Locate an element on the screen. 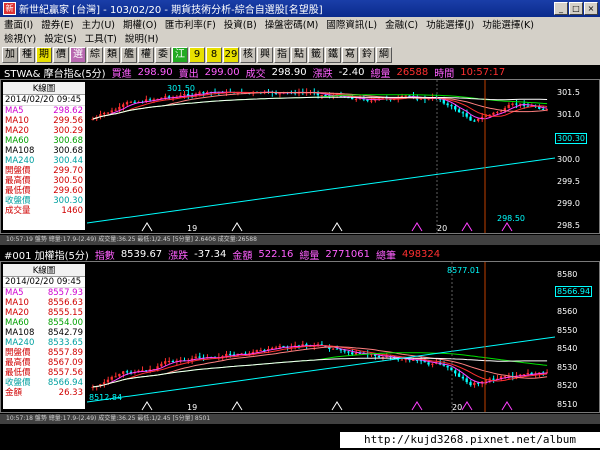 This screenshot has height=450, width=600. info-box-date: 2014/02/20 09:45 is located at coordinates (44, 282).